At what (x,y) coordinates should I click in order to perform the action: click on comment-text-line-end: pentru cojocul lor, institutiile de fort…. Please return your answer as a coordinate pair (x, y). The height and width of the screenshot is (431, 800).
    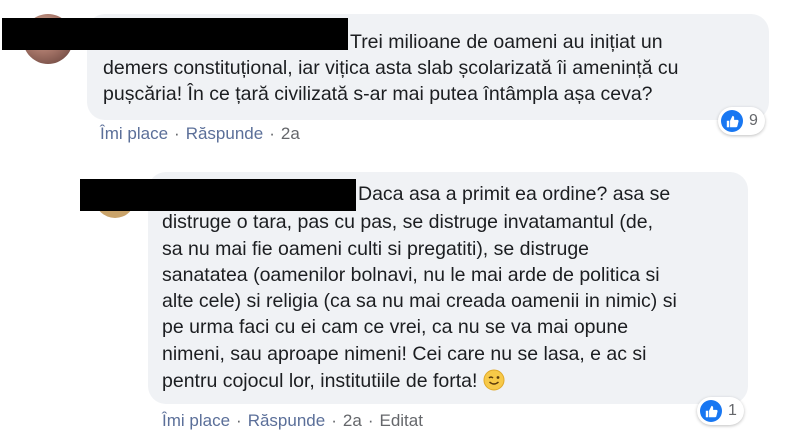
    Looking at the image, I should click on (320, 381).